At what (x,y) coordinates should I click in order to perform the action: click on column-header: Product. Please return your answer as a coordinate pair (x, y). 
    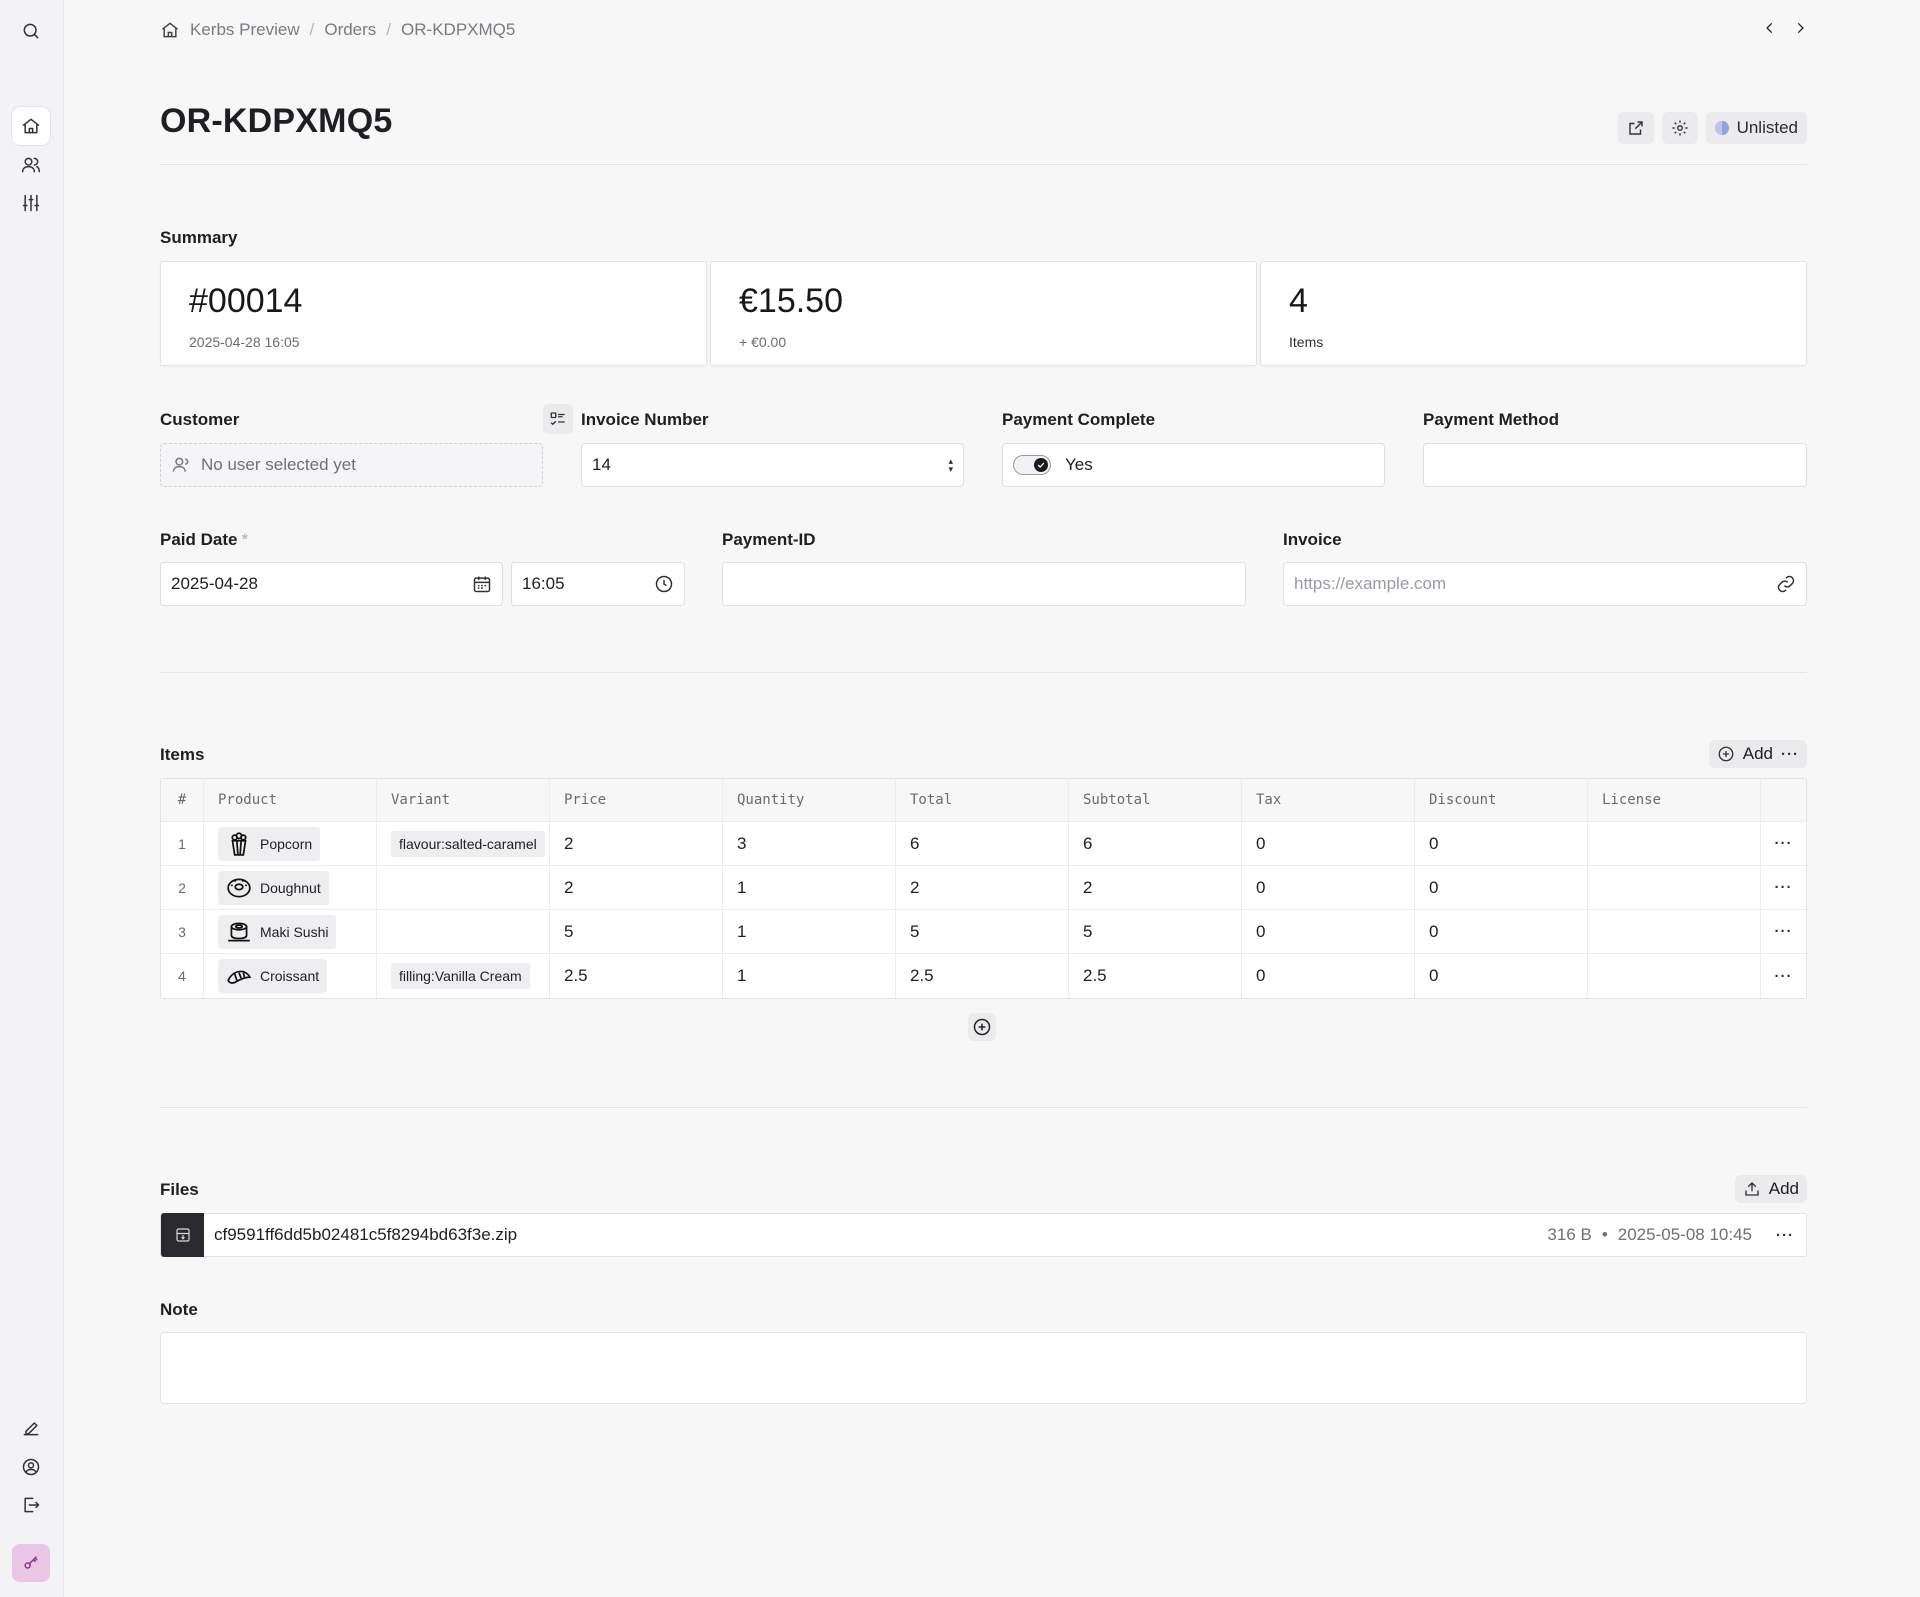
    Looking at the image, I should click on (290, 800).